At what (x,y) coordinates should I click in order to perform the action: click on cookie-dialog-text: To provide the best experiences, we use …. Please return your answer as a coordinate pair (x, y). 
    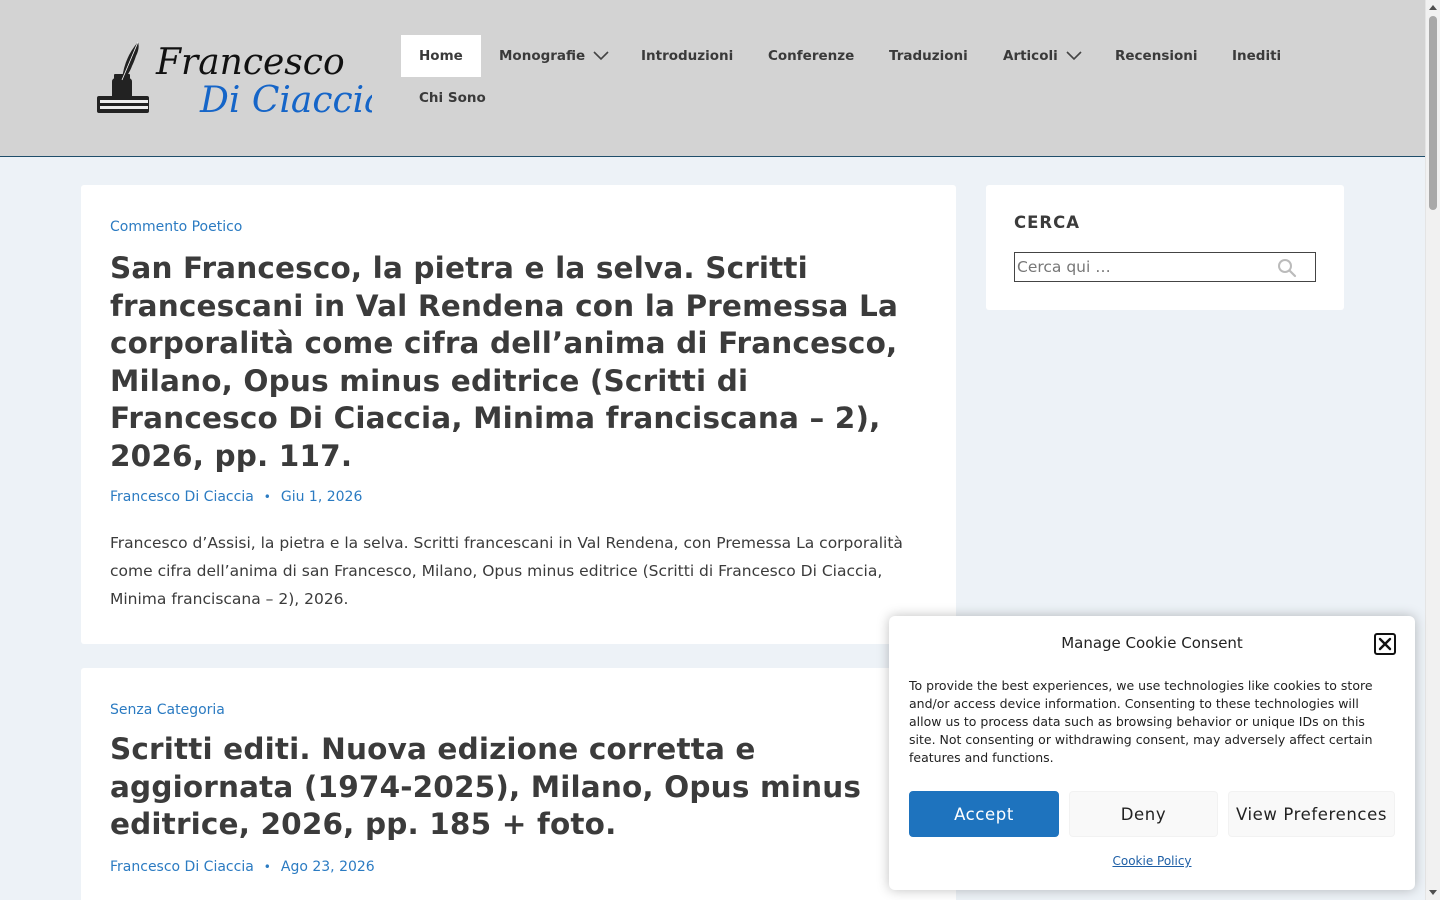
    Looking at the image, I should click on (1141, 721).